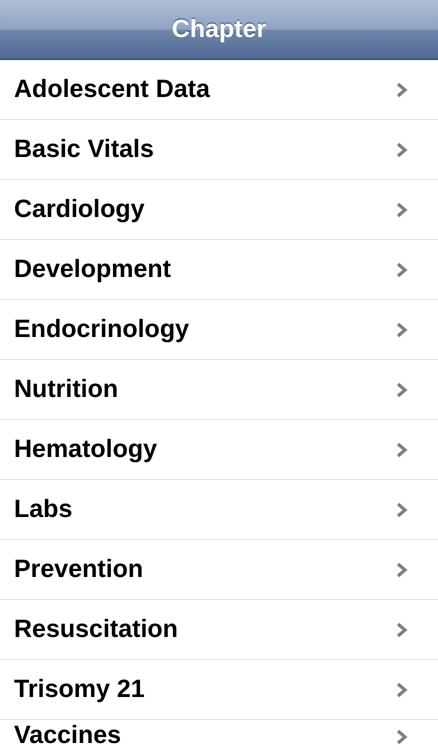  Describe the element at coordinates (219, 510) in the screenshot. I see `chapter-row: Labs` at that location.